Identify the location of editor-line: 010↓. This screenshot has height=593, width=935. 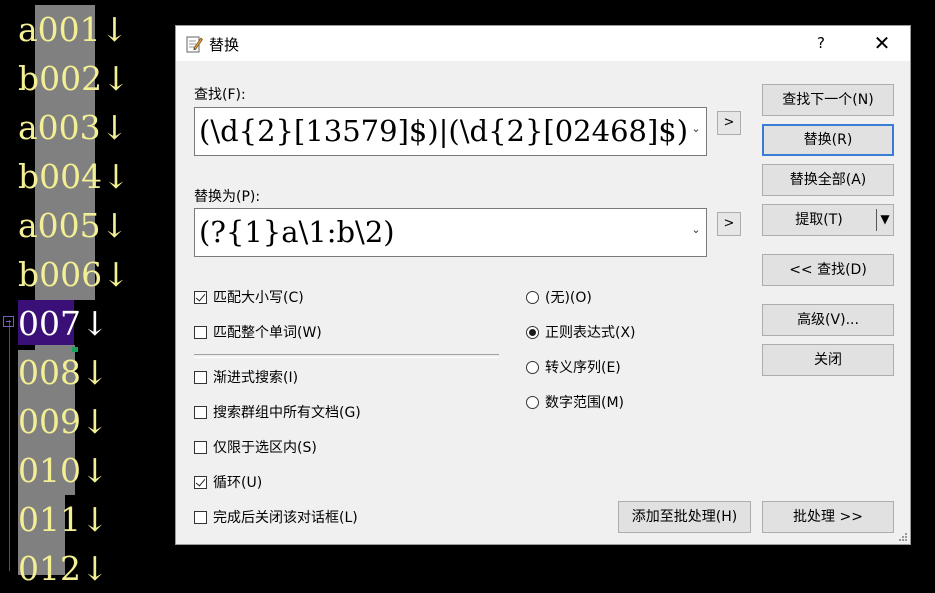
(63, 470).